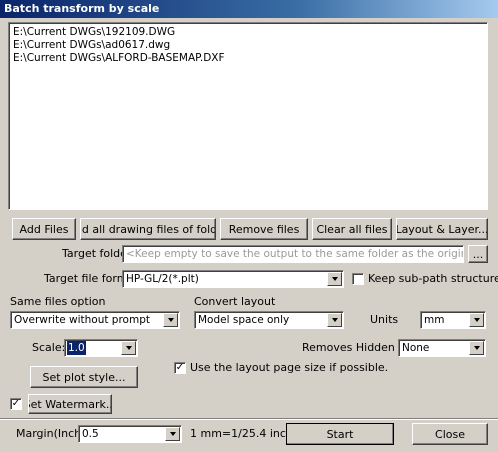 The width and height of the screenshot is (498, 452). Describe the element at coordinates (358, 279) in the screenshot. I see `keep-subpath-checkbox` at that location.